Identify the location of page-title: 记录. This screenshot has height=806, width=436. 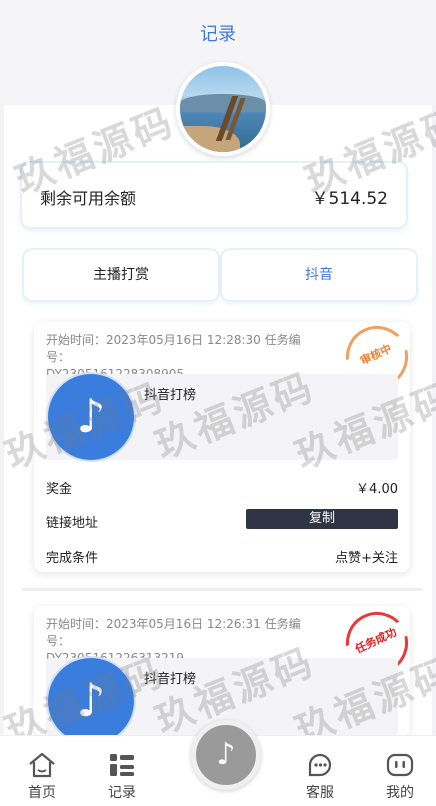
(218, 34).